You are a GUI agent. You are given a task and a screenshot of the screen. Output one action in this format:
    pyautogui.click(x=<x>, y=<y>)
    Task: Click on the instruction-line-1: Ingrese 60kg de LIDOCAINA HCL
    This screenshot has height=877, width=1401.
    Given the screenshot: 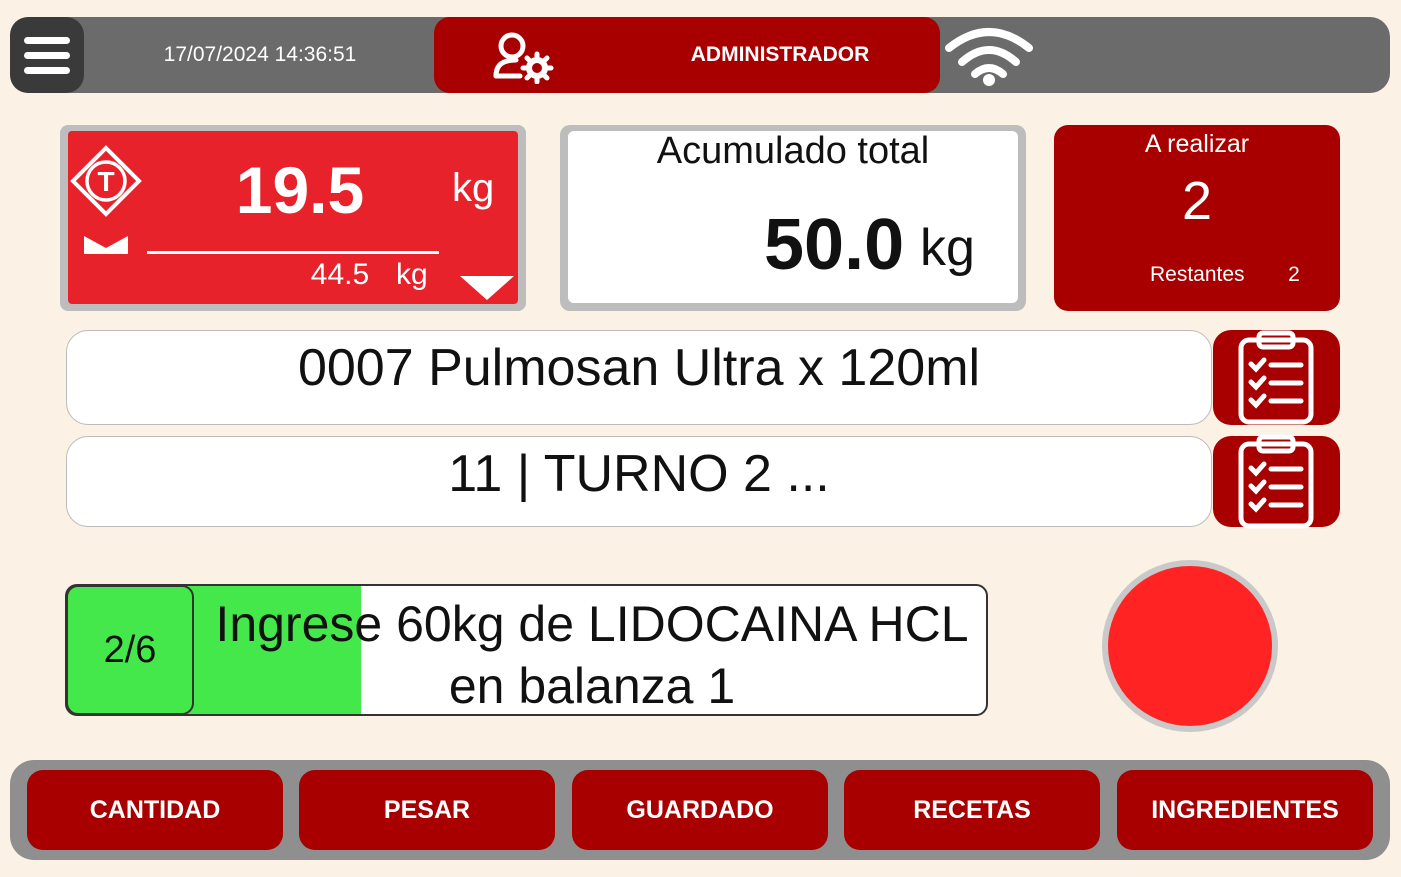 What is the action you would take?
    pyautogui.click(x=592, y=624)
    